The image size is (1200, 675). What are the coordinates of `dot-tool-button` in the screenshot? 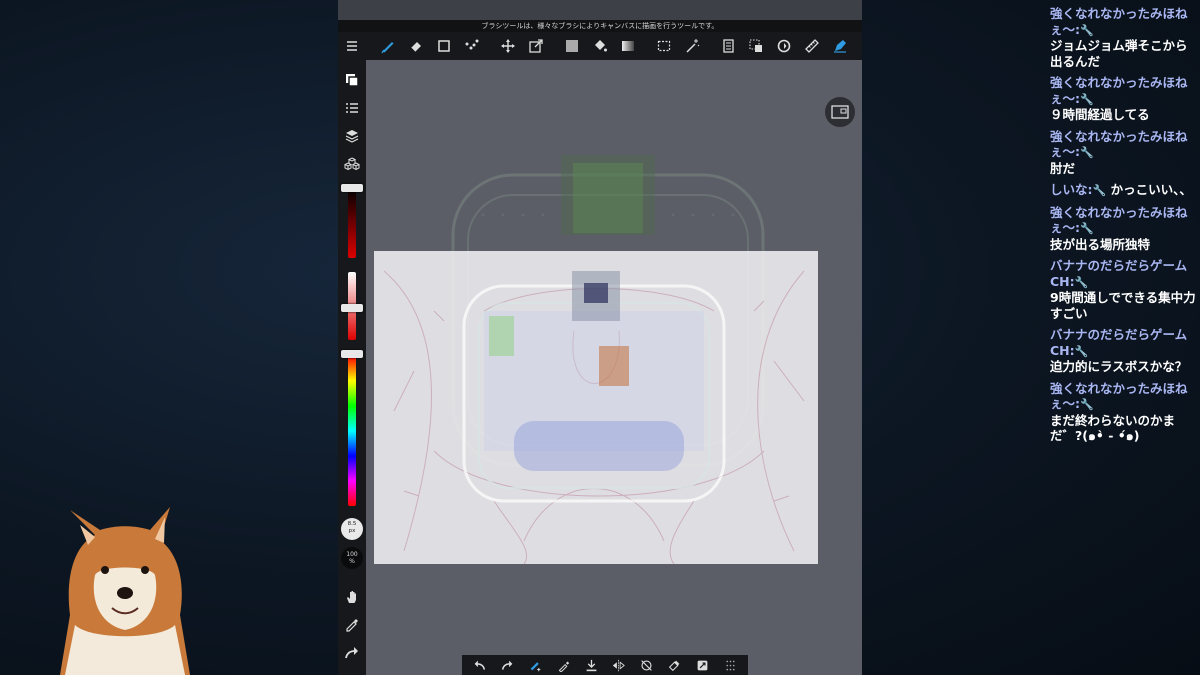 It's located at (472, 46).